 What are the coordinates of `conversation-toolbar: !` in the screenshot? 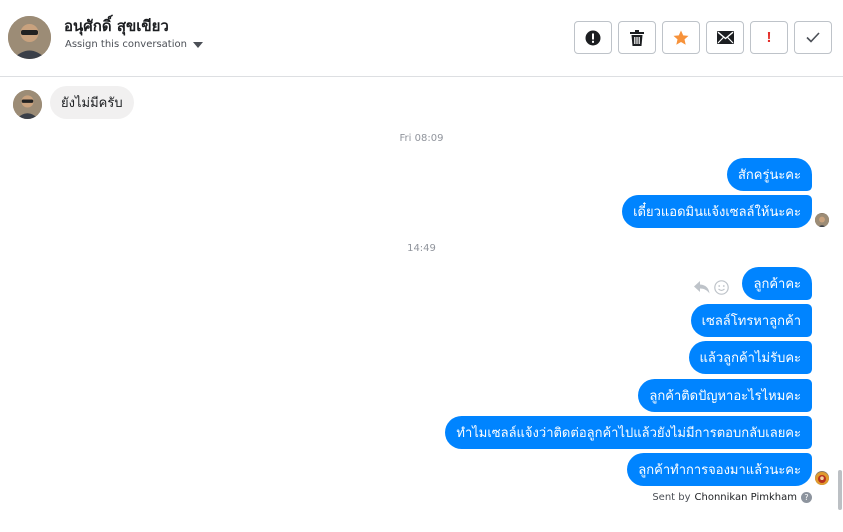 It's located at (703, 37).